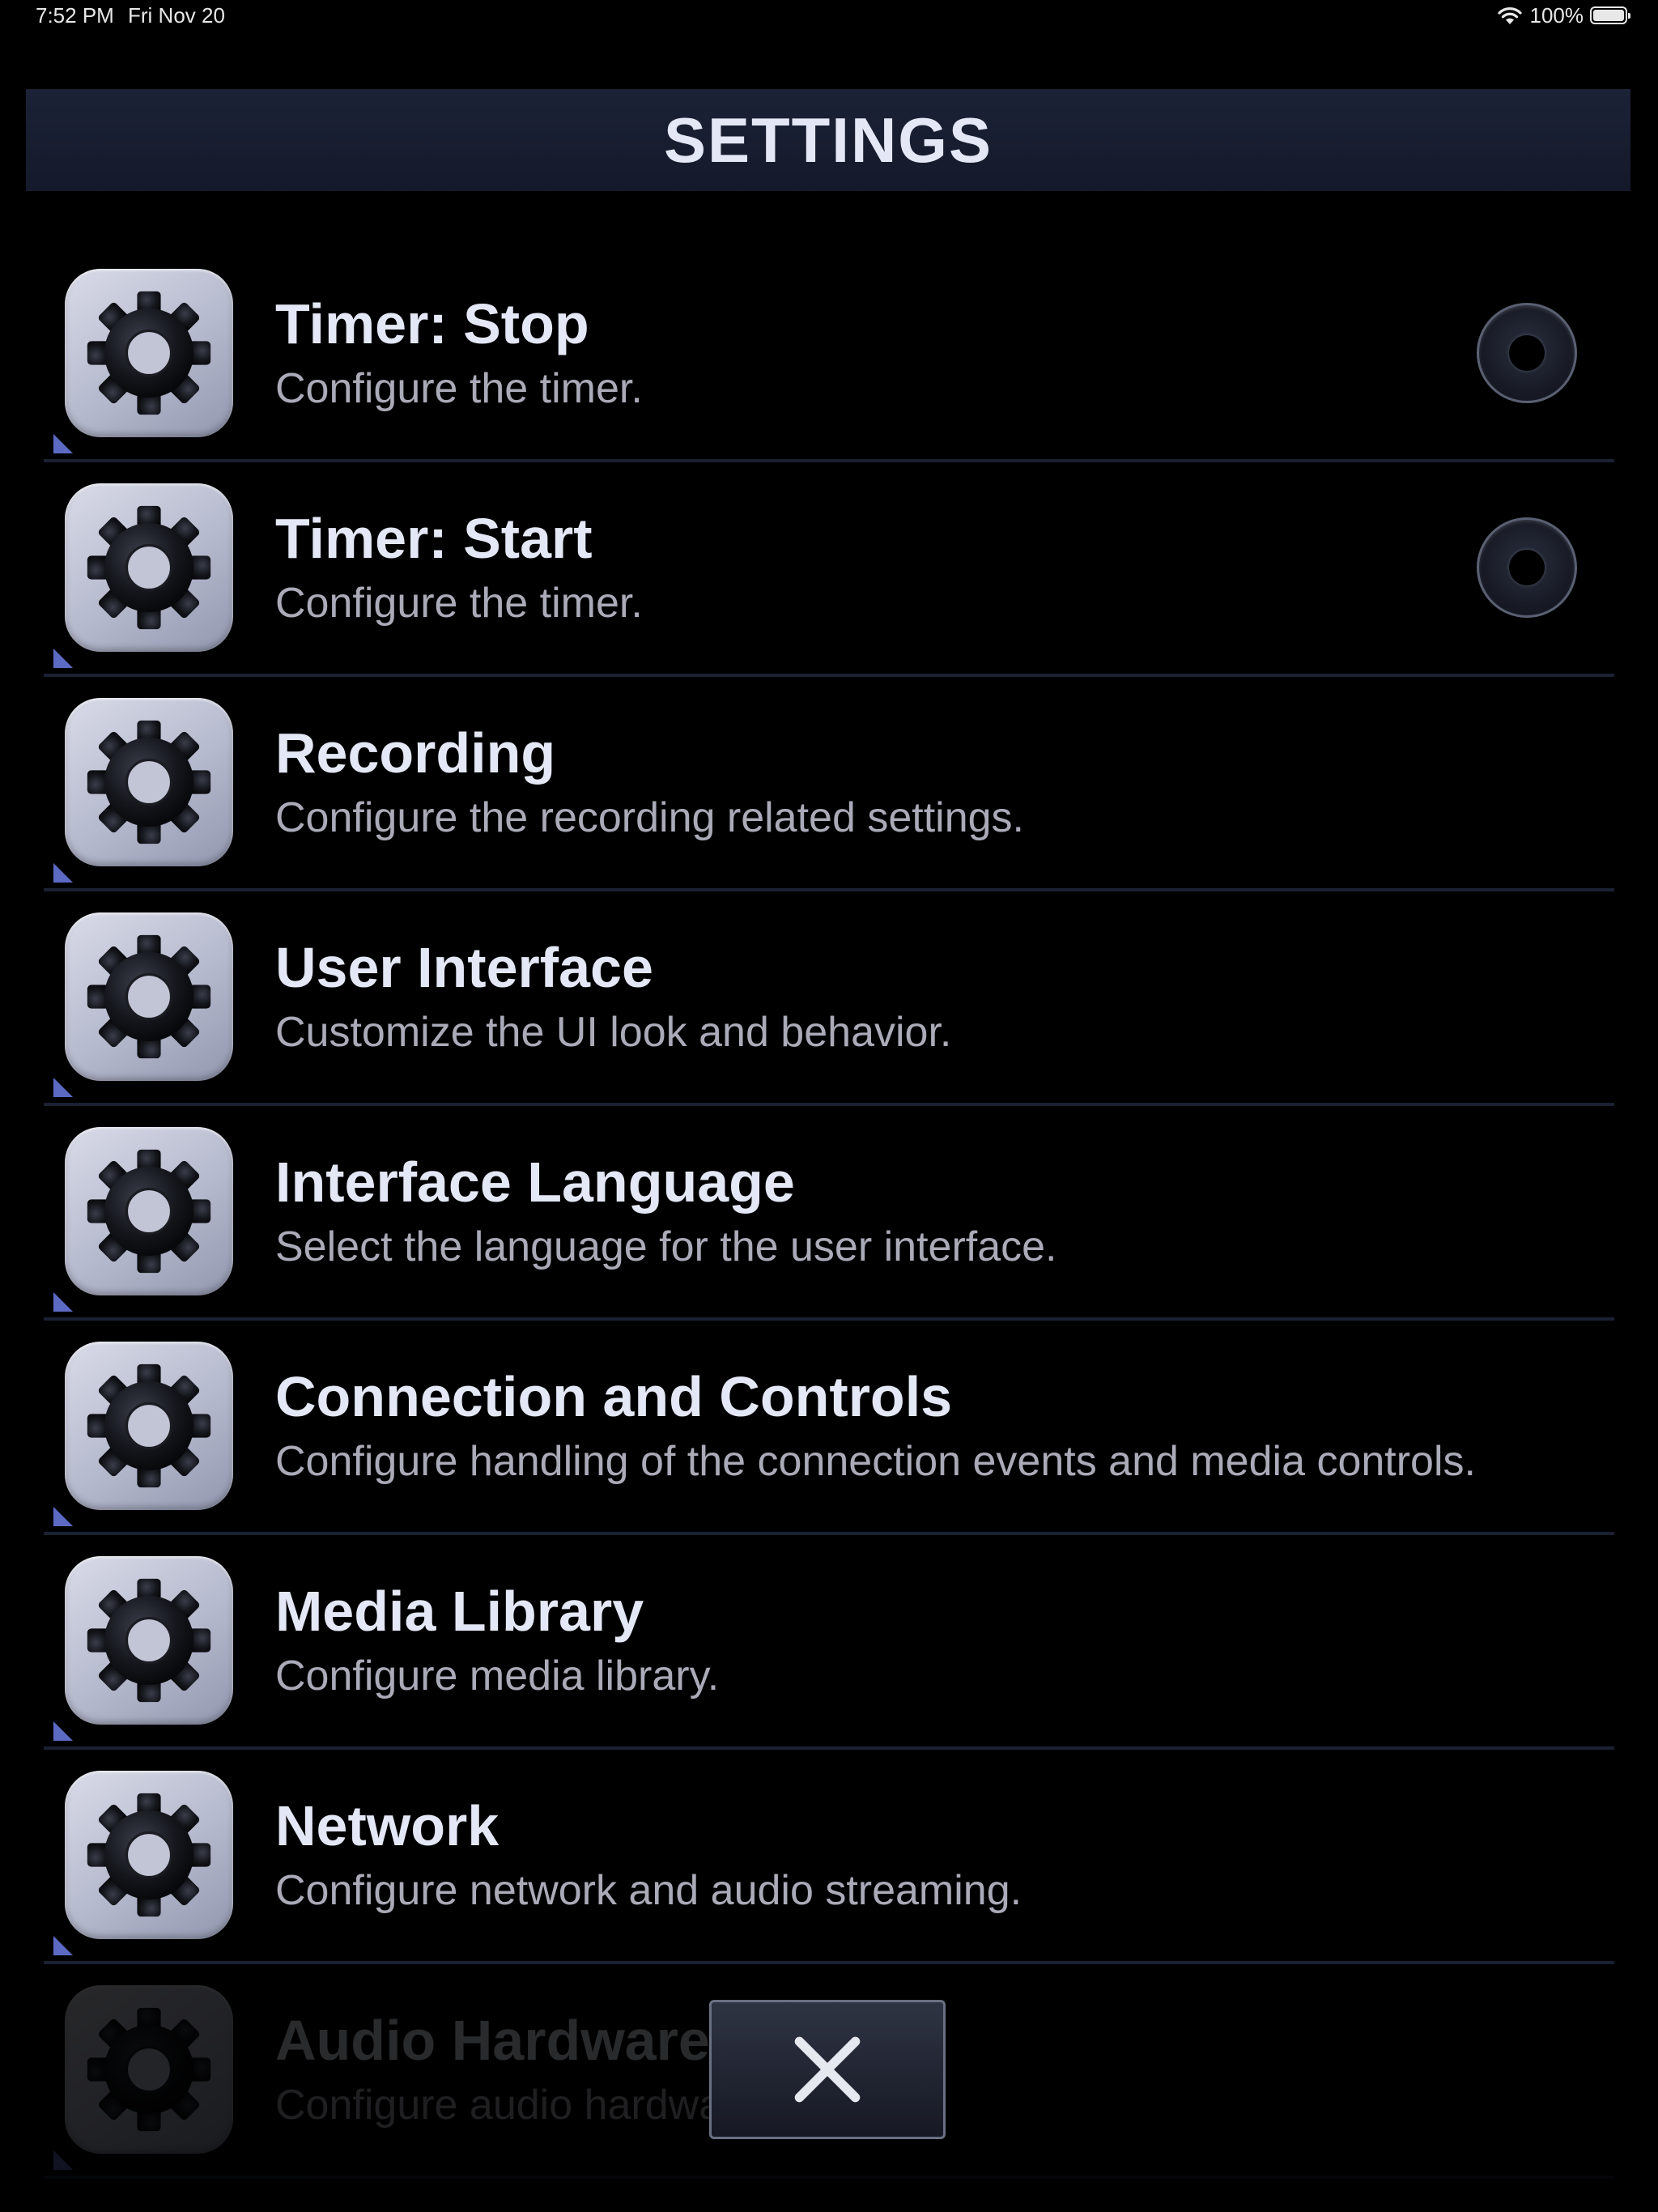 This screenshot has width=1658, height=2212. I want to click on settings-item-description: Customize the UI look and behavior., so click(613, 1032).